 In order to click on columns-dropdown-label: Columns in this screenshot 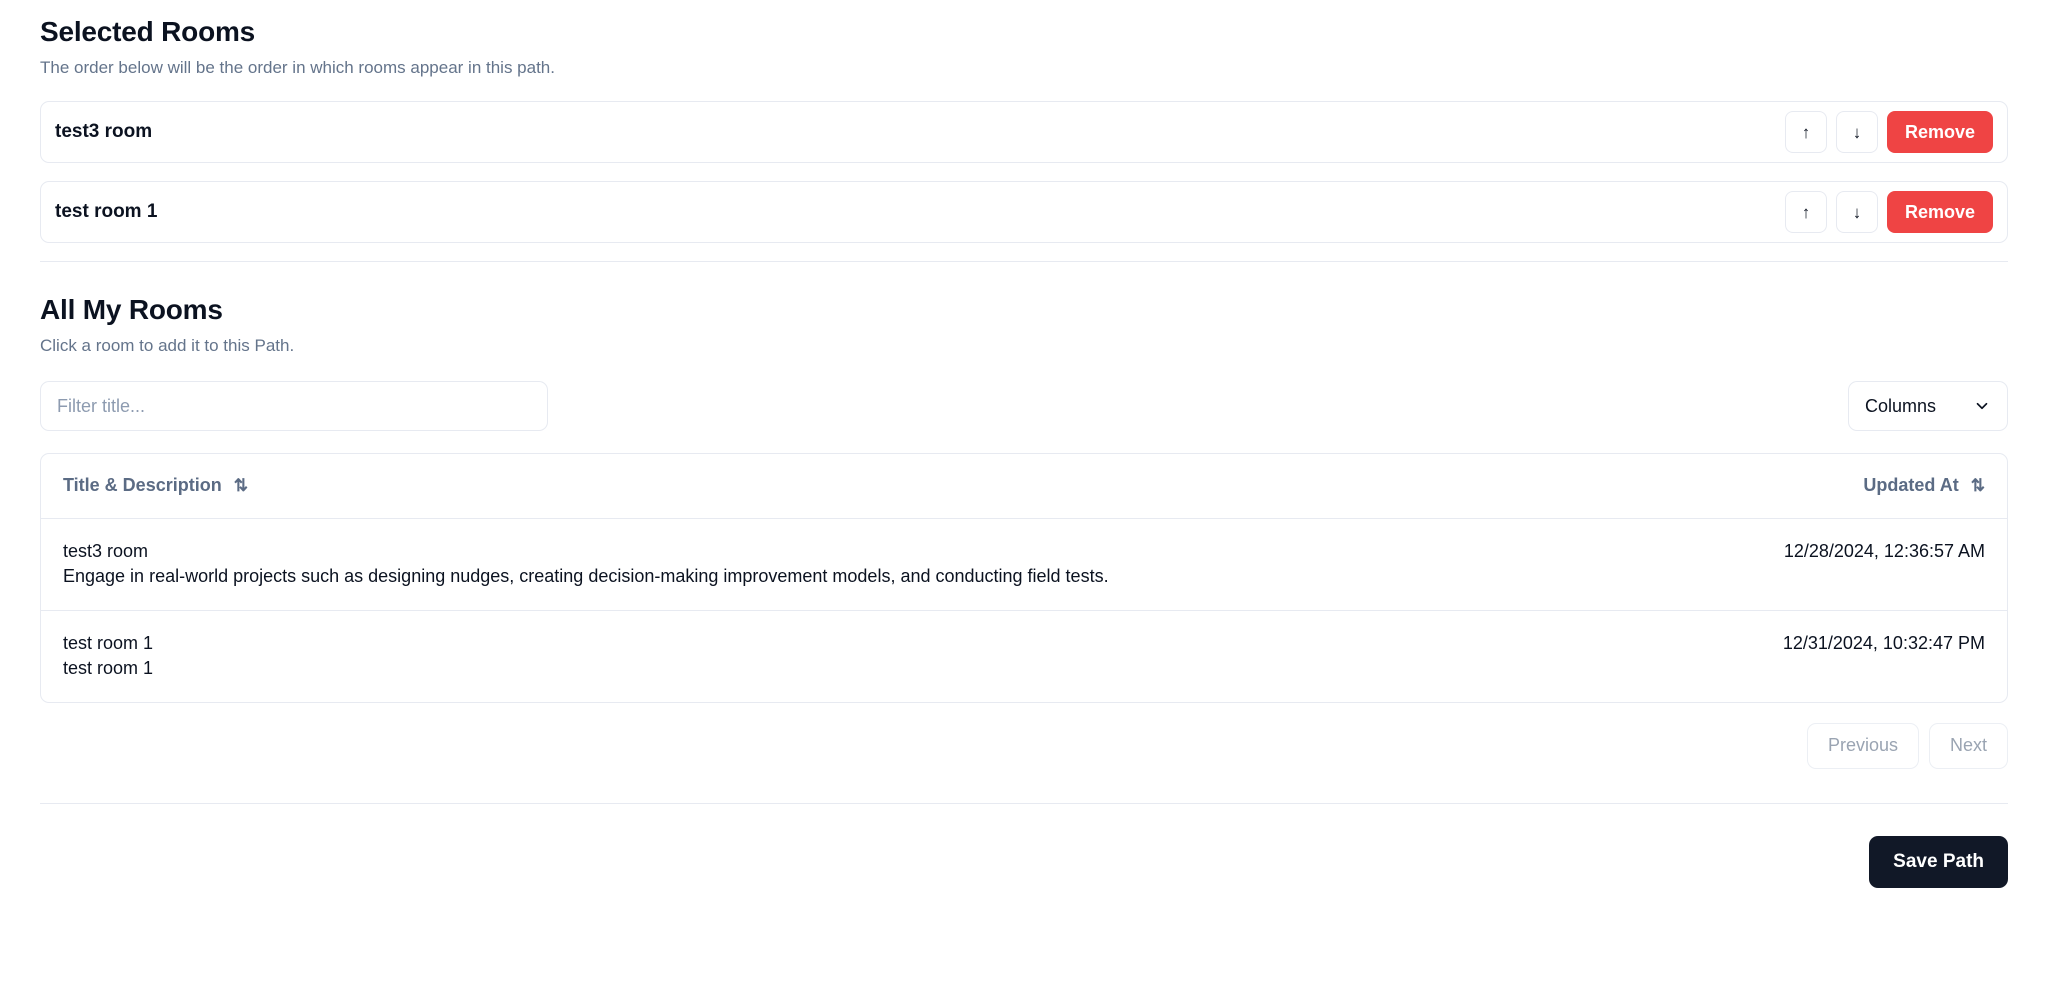, I will do `click(1901, 405)`.